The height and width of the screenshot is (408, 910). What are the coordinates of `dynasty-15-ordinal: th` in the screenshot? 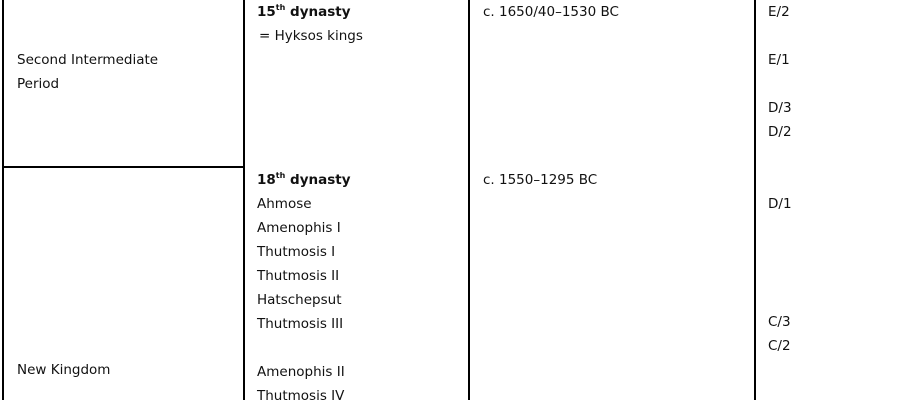 It's located at (280, 7).